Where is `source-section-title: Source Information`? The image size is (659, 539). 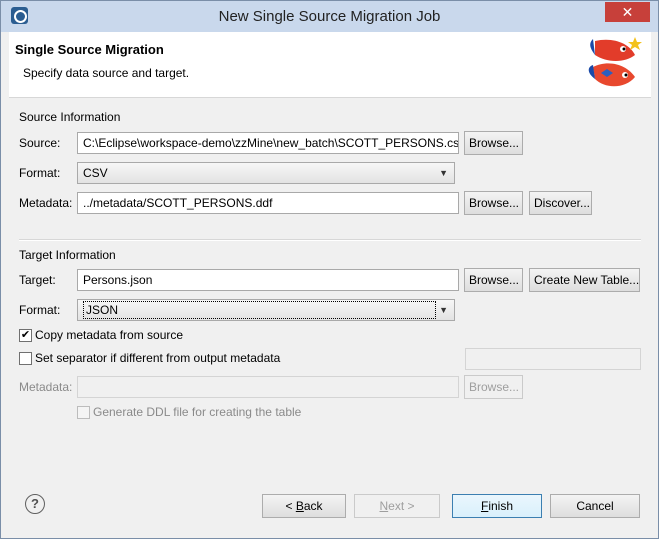
source-section-title: Source Information is located at coordinates (70, 117).